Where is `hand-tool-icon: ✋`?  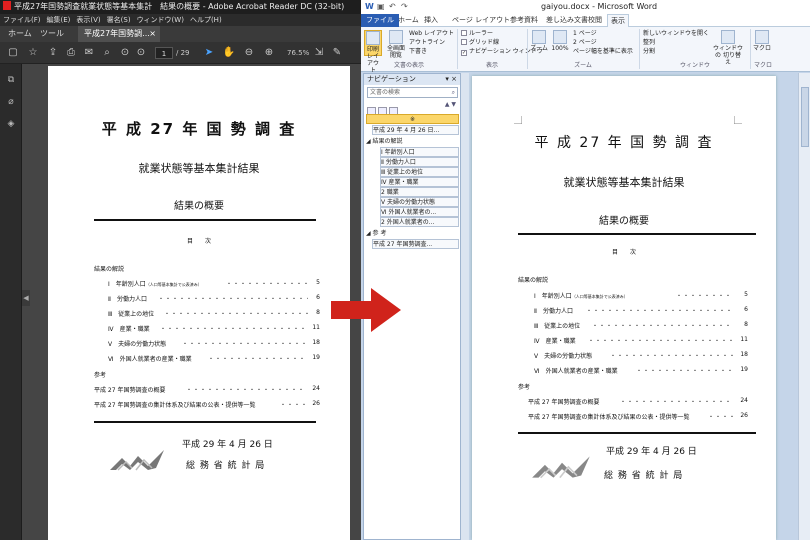
hand-tool-icon: ✋ is located at coordinates (229, 53).